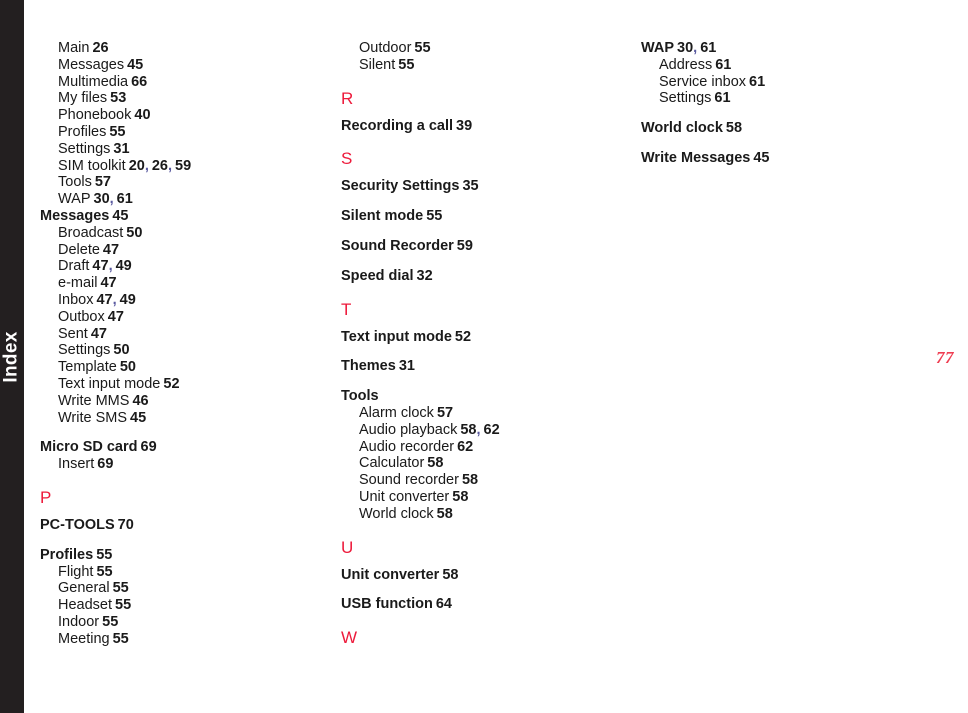  I want to click on index-entry-main: Recording a call 39, so click(486, 126).